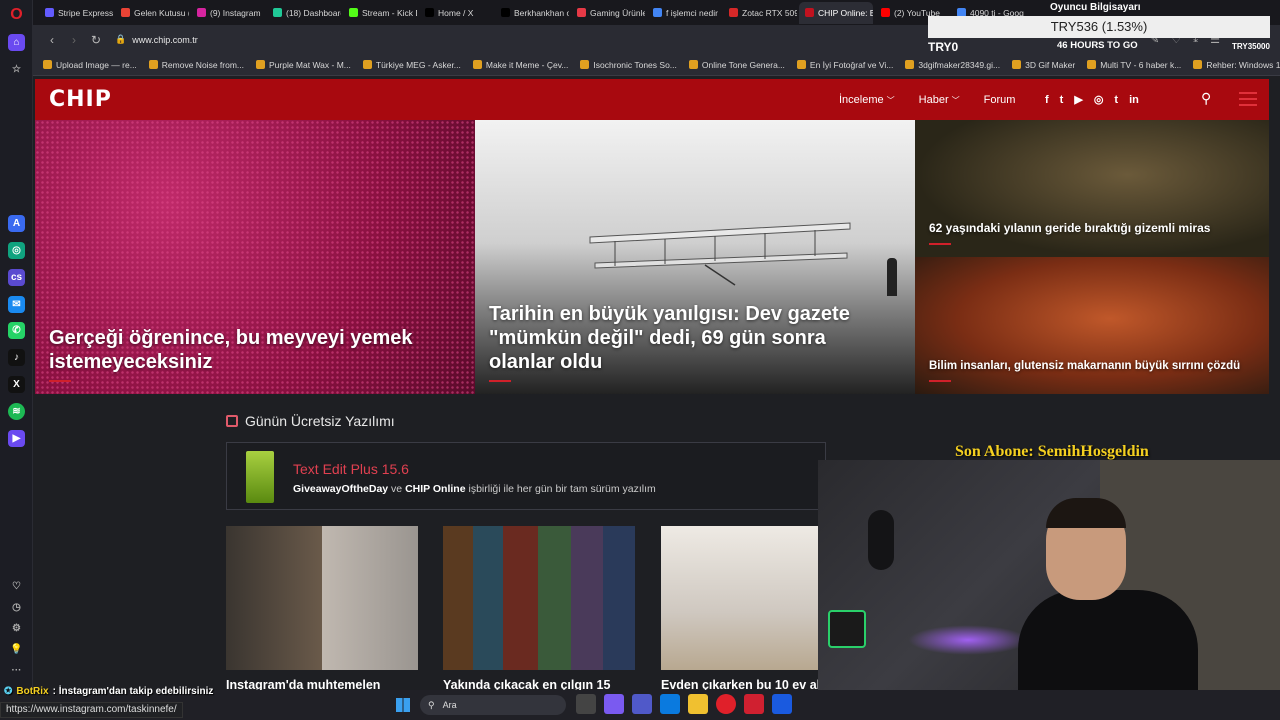 The height and width of the screenshot is (720, 1280). Describe the element at coordinates (351, 469) in the screenshot. I see `free-software-title: Text Edit Plus 15.6` at that location.